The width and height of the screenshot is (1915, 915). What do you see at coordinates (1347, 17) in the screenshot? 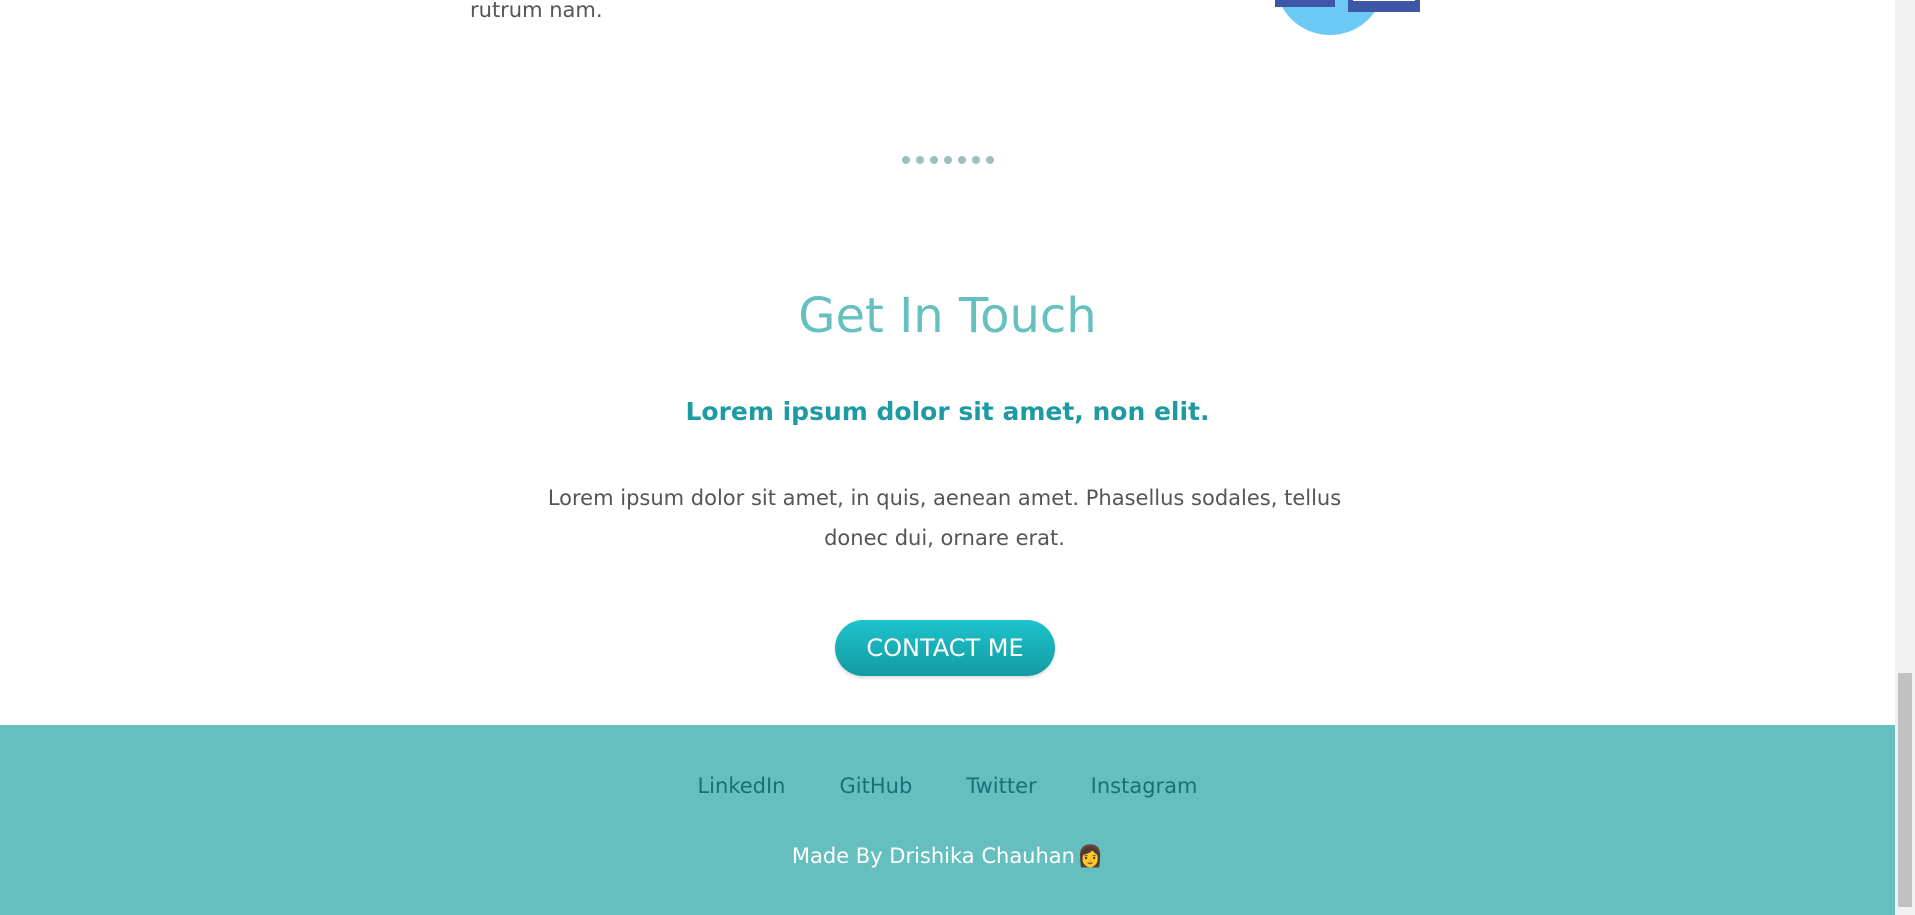
I see `computer-illustration` at bounding box center [1347, 17].